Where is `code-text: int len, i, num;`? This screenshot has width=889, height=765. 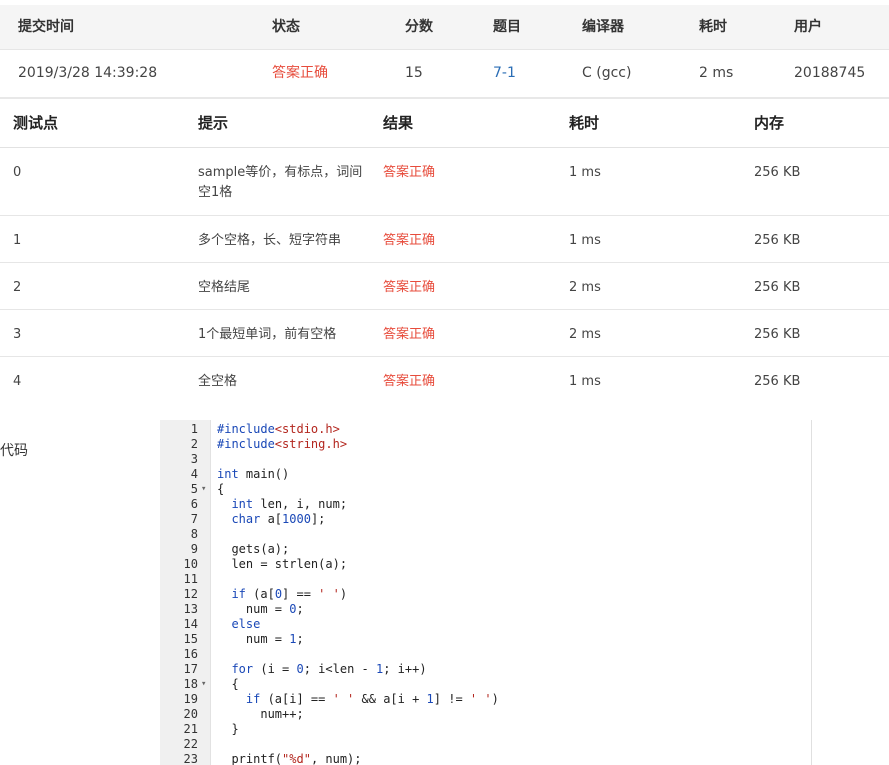 code-text: int len, i, num; is located at coordinates (289, 504).